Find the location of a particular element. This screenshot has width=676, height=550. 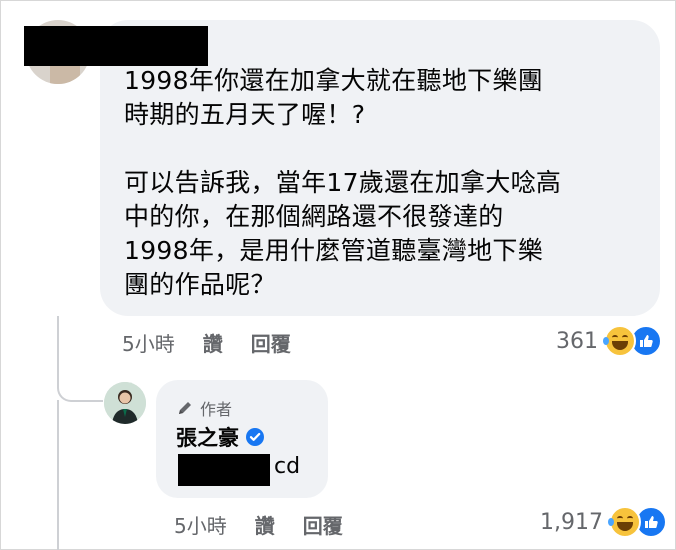

verified-badge-icon is located at coordinates (255, 437).